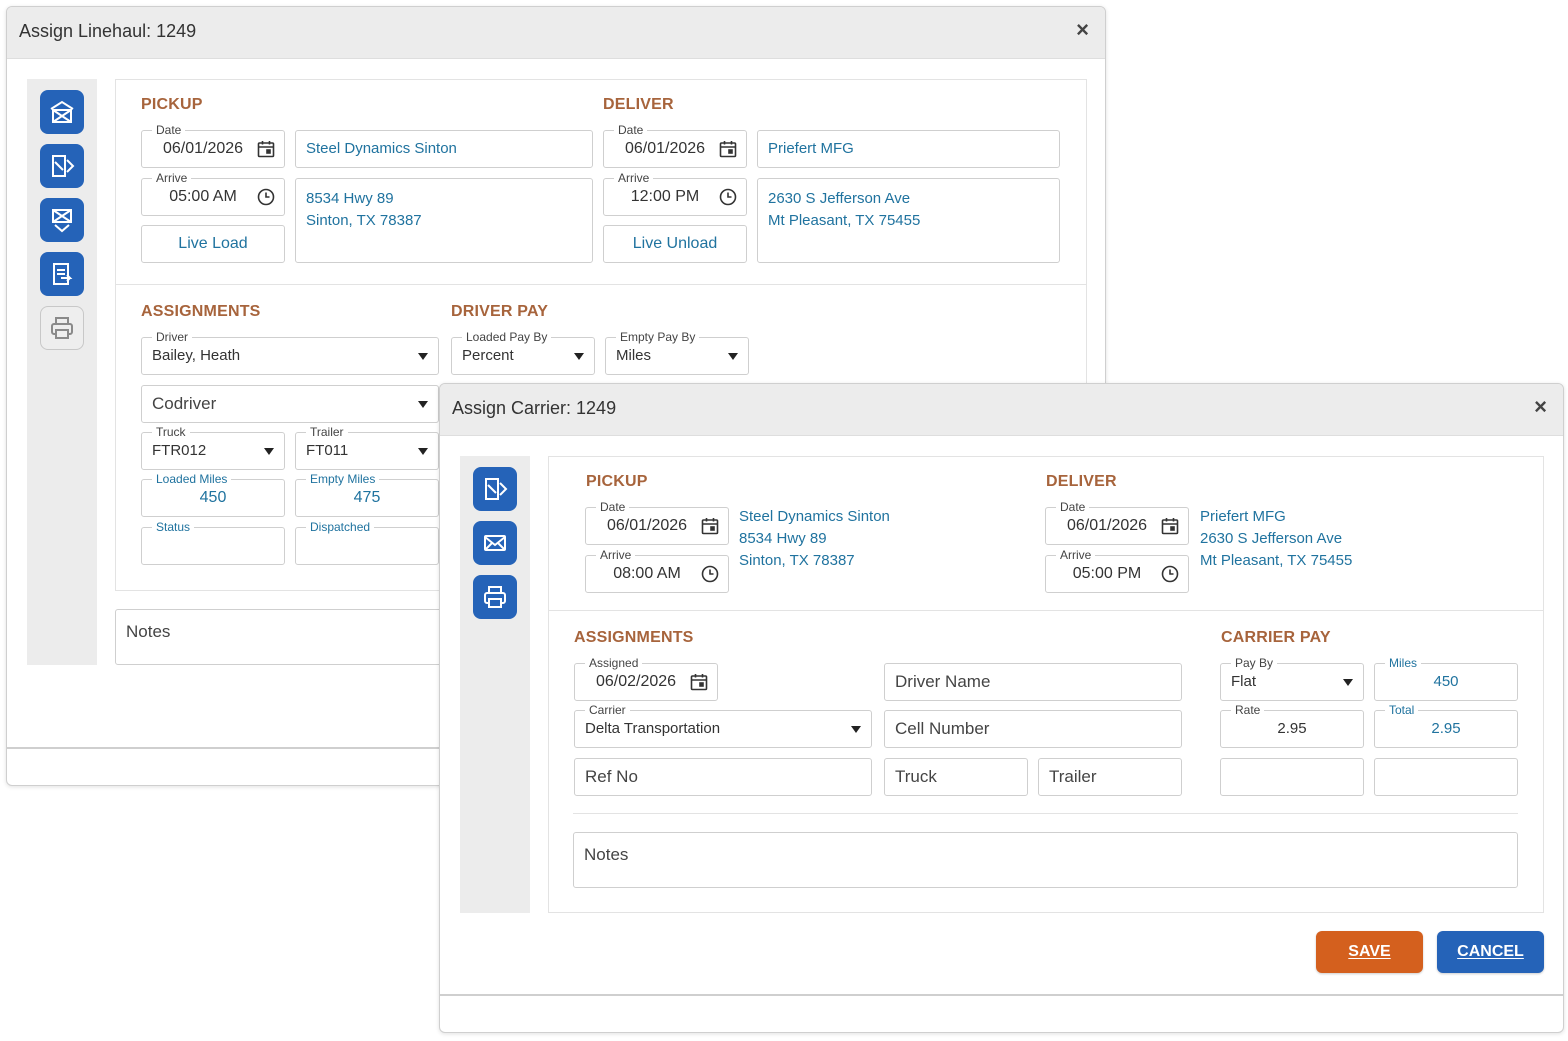  What do you see at coordinates (1490, 952) in the screenshot?
I see `cancel-button: CANCEL` at bounding box center [1490, 952].